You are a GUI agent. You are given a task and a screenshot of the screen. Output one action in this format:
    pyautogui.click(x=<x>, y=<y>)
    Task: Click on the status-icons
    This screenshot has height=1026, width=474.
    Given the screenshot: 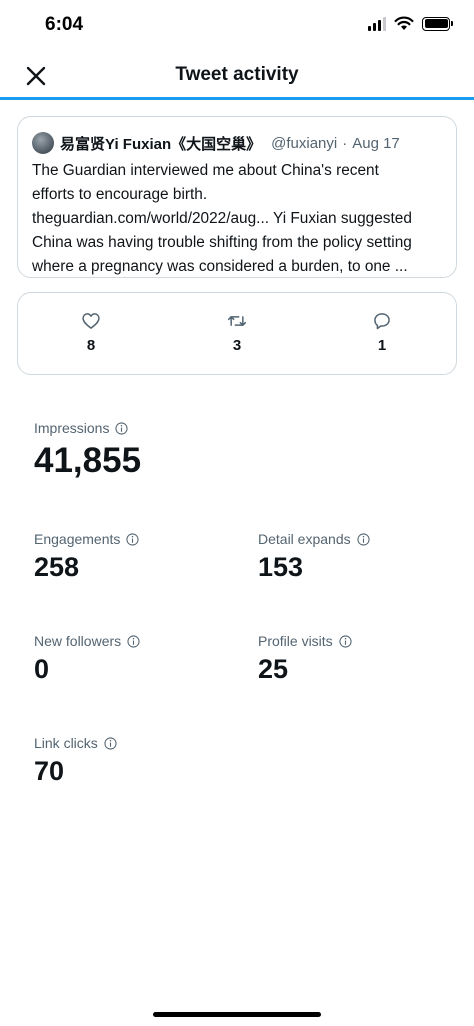 What is the action you would take?
    pyautogui.click(x=410, y=23)
    